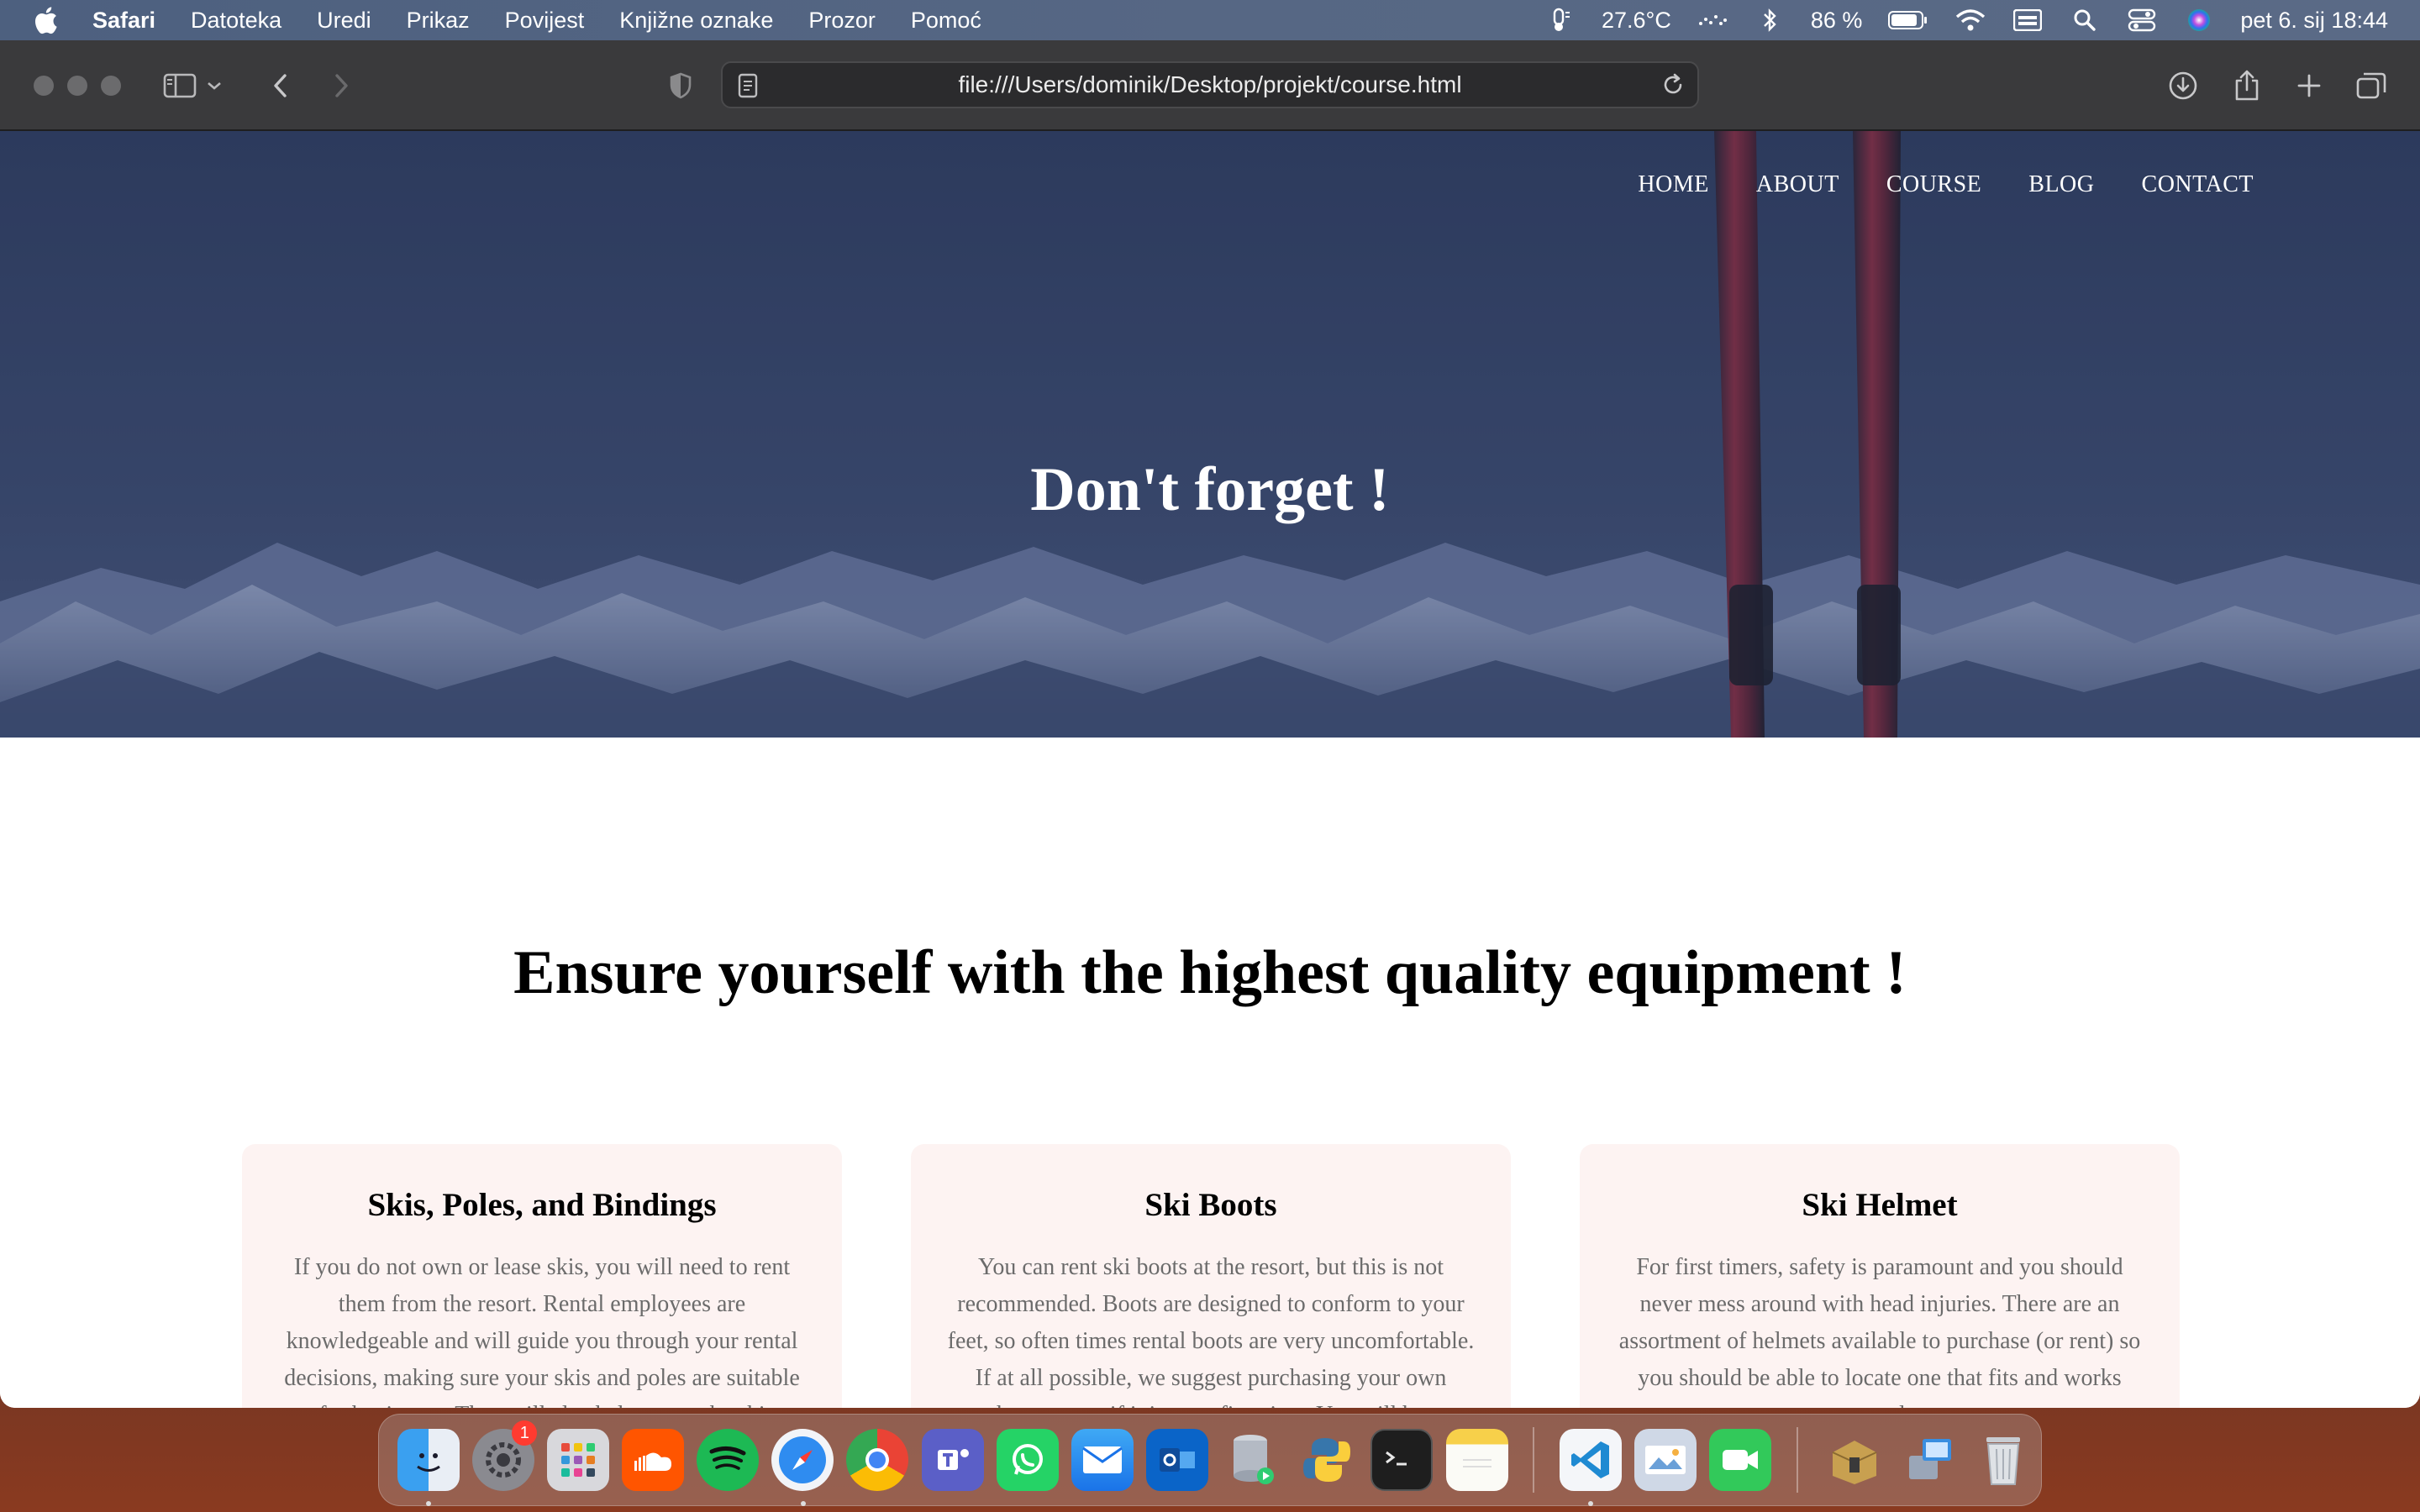 This screenshot has width=2420, height=1512. Describe the element at coordinates (1210, 489) in the screenshot. I see `hero-title: Don't forget !` at that location.